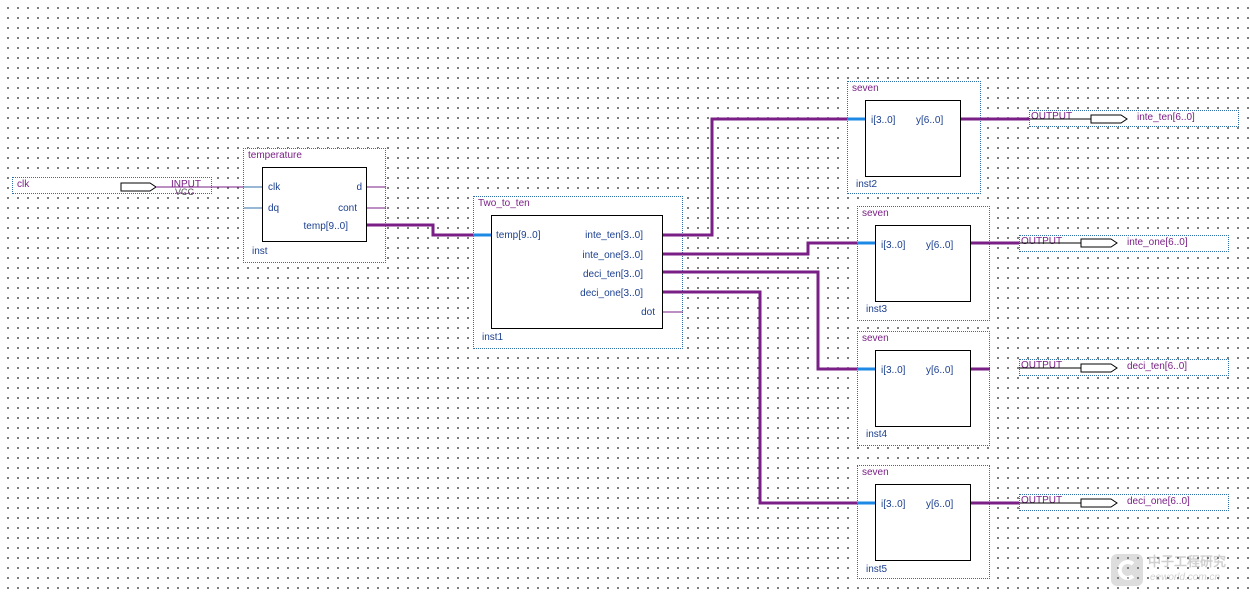 The height and width of the screenshot is (594, 1250). What do you see at coordinates (1185, 577) in the screenshot?
I see `watermark-line2: eeworld.com.cn` at bounding box center [1185, 577].